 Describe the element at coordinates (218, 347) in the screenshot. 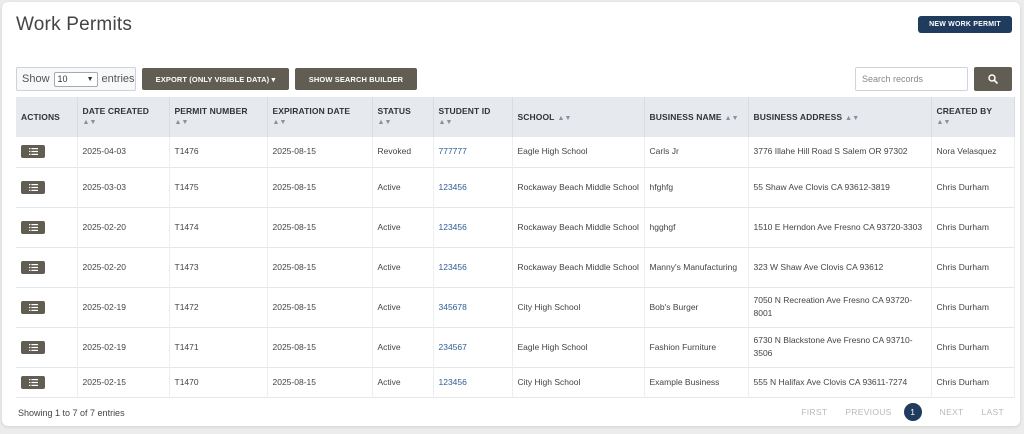

I see `cell-permit-number: T1471` at that location.